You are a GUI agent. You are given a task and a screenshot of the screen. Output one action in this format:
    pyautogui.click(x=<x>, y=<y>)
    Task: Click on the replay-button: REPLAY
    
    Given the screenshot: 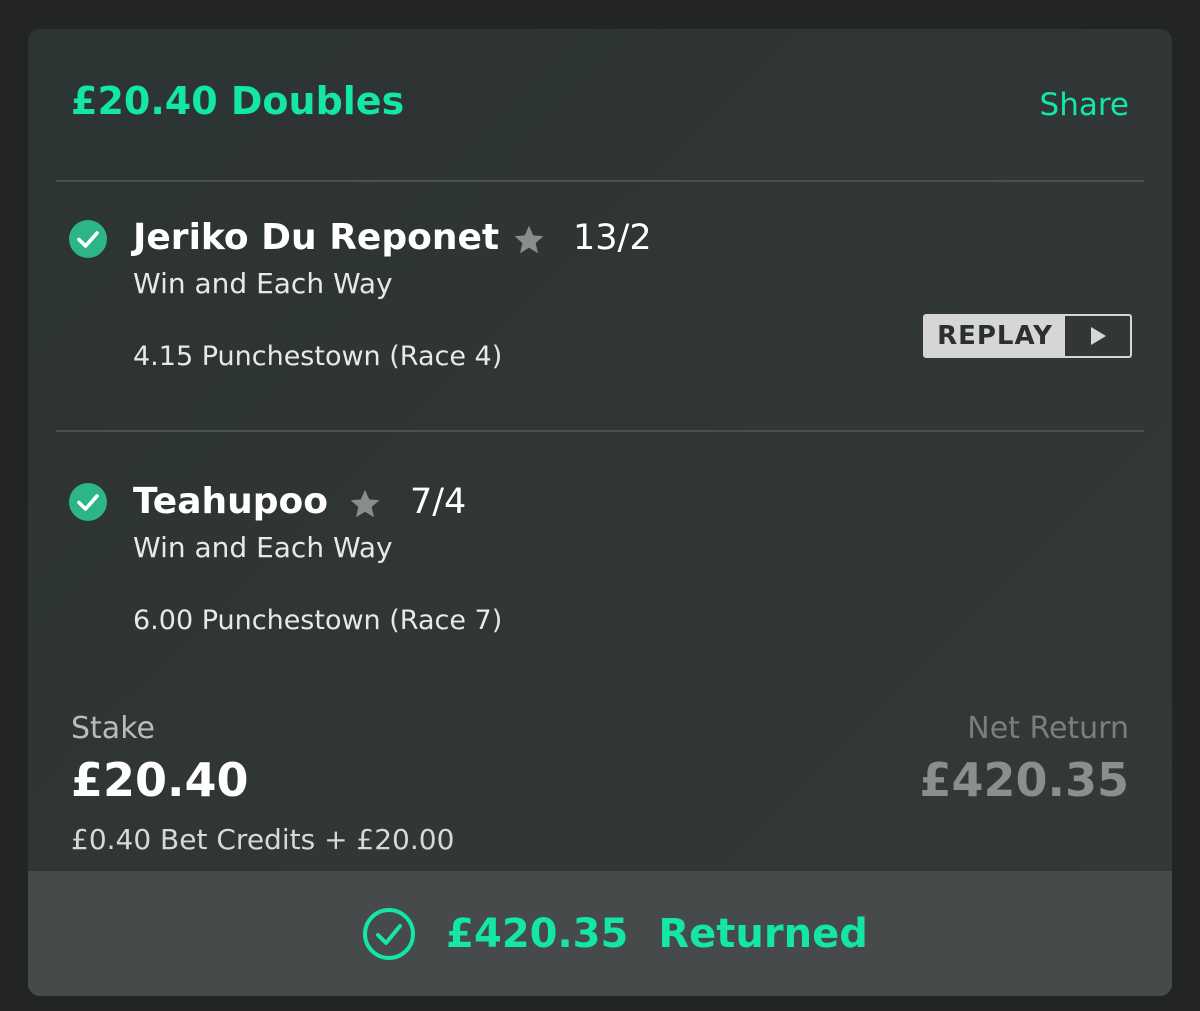 What is the action you would take?
    pyautogui.click(x=1027, y=336)
    